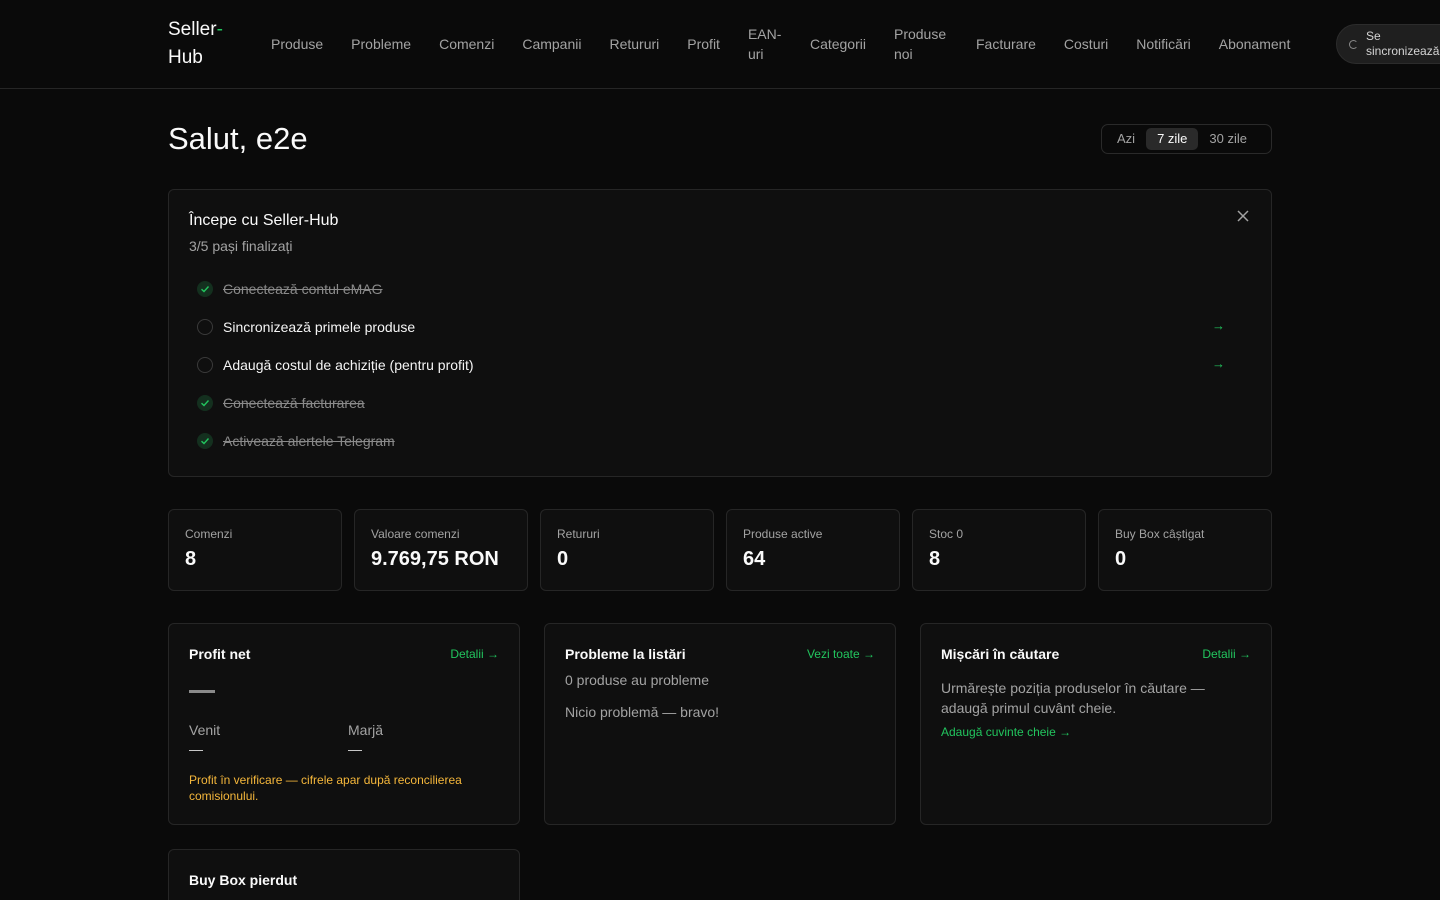 The width and height of the screenshot is (1440, 900). I want to click on stat-card-zero-stock: Stoc 0 8, so click(999, 550).